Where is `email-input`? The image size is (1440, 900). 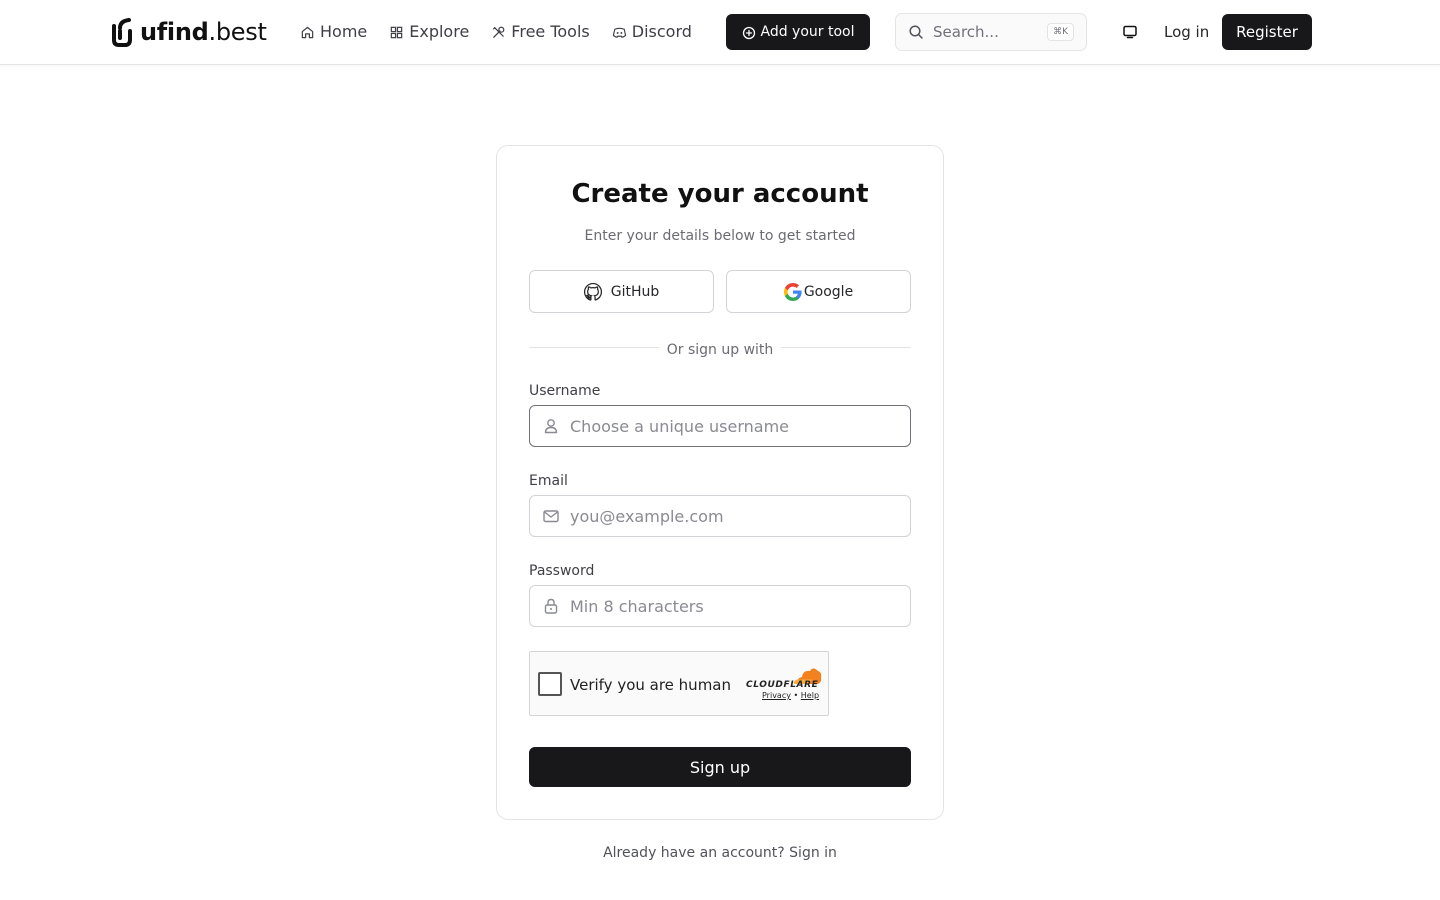
email-input is located at coordinates (730, 516).